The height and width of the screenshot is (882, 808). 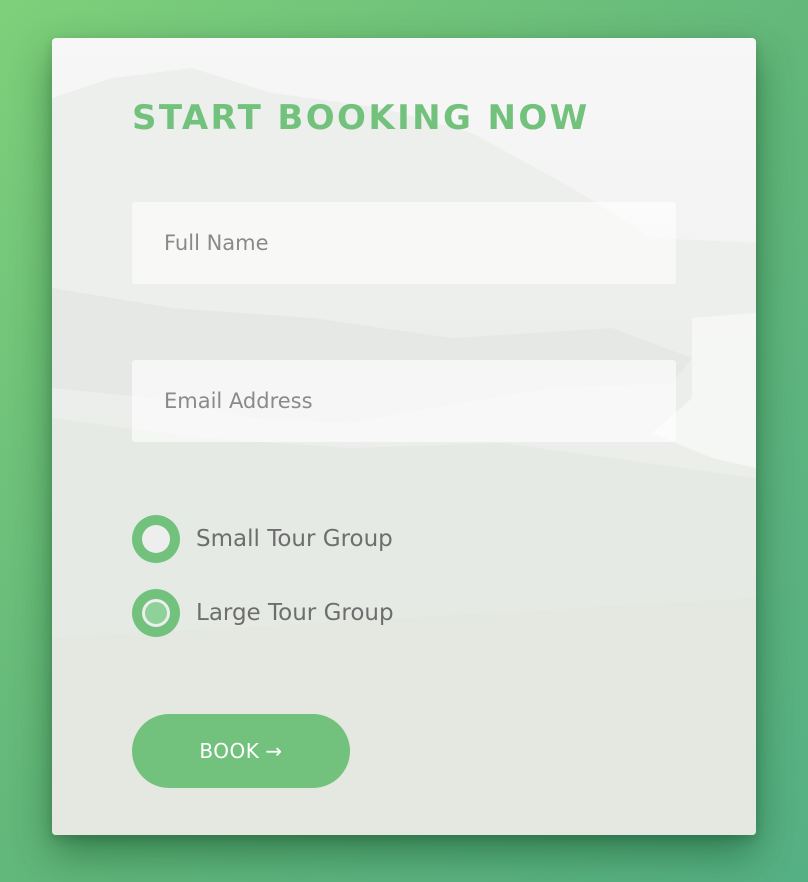 I want to click on radio-option-large-tour-group: Large Tour Group, so click(x=263, y=613).